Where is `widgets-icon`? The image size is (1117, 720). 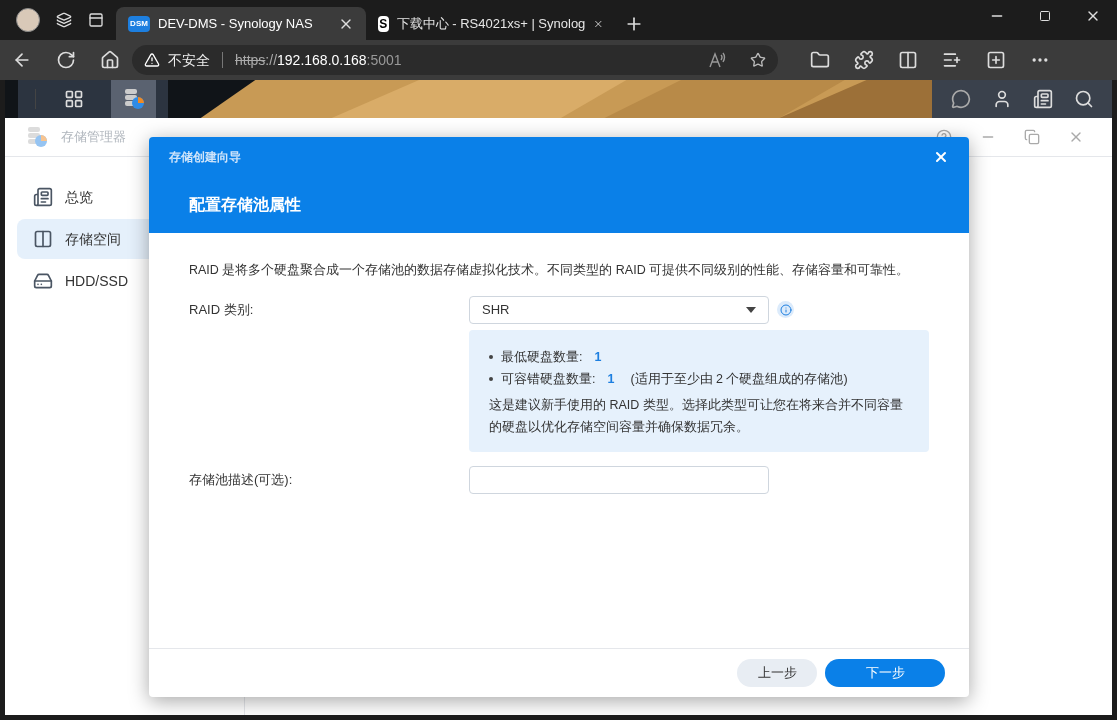 widgets-icon is located at coordinates (1042, 99).